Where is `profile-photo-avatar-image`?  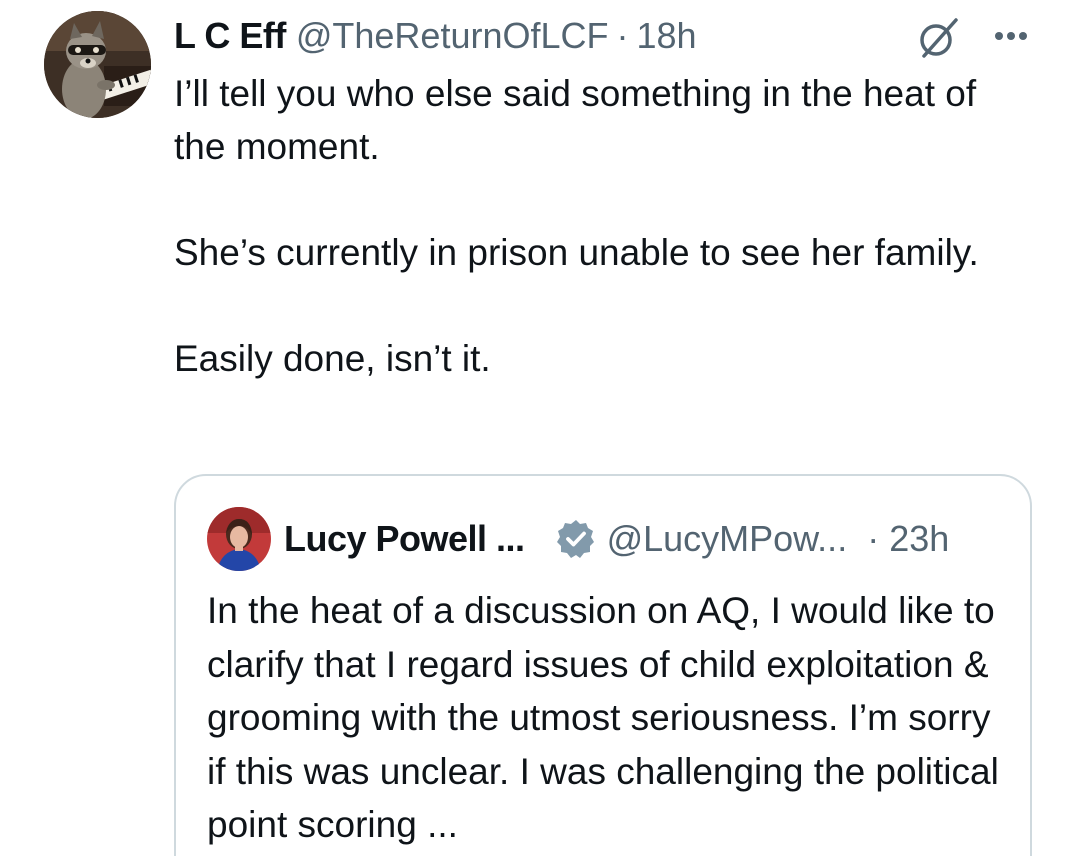
profile-photo-avatar-image is located at coordinates (239, 539).